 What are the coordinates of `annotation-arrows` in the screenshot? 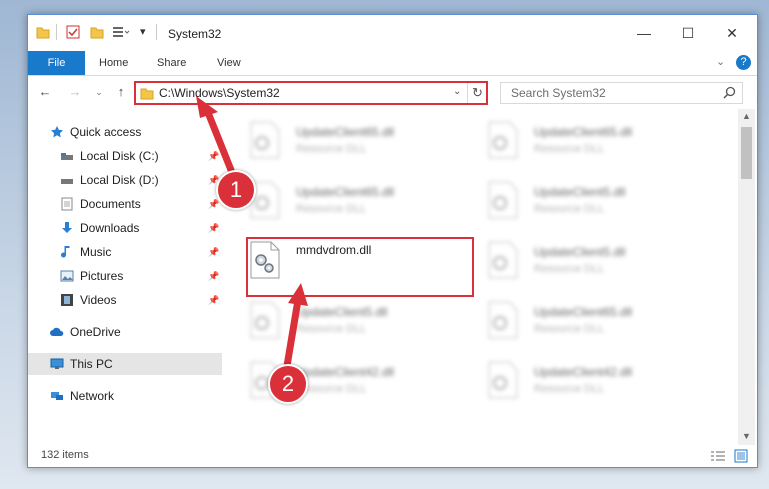 It's located at (252, 236).